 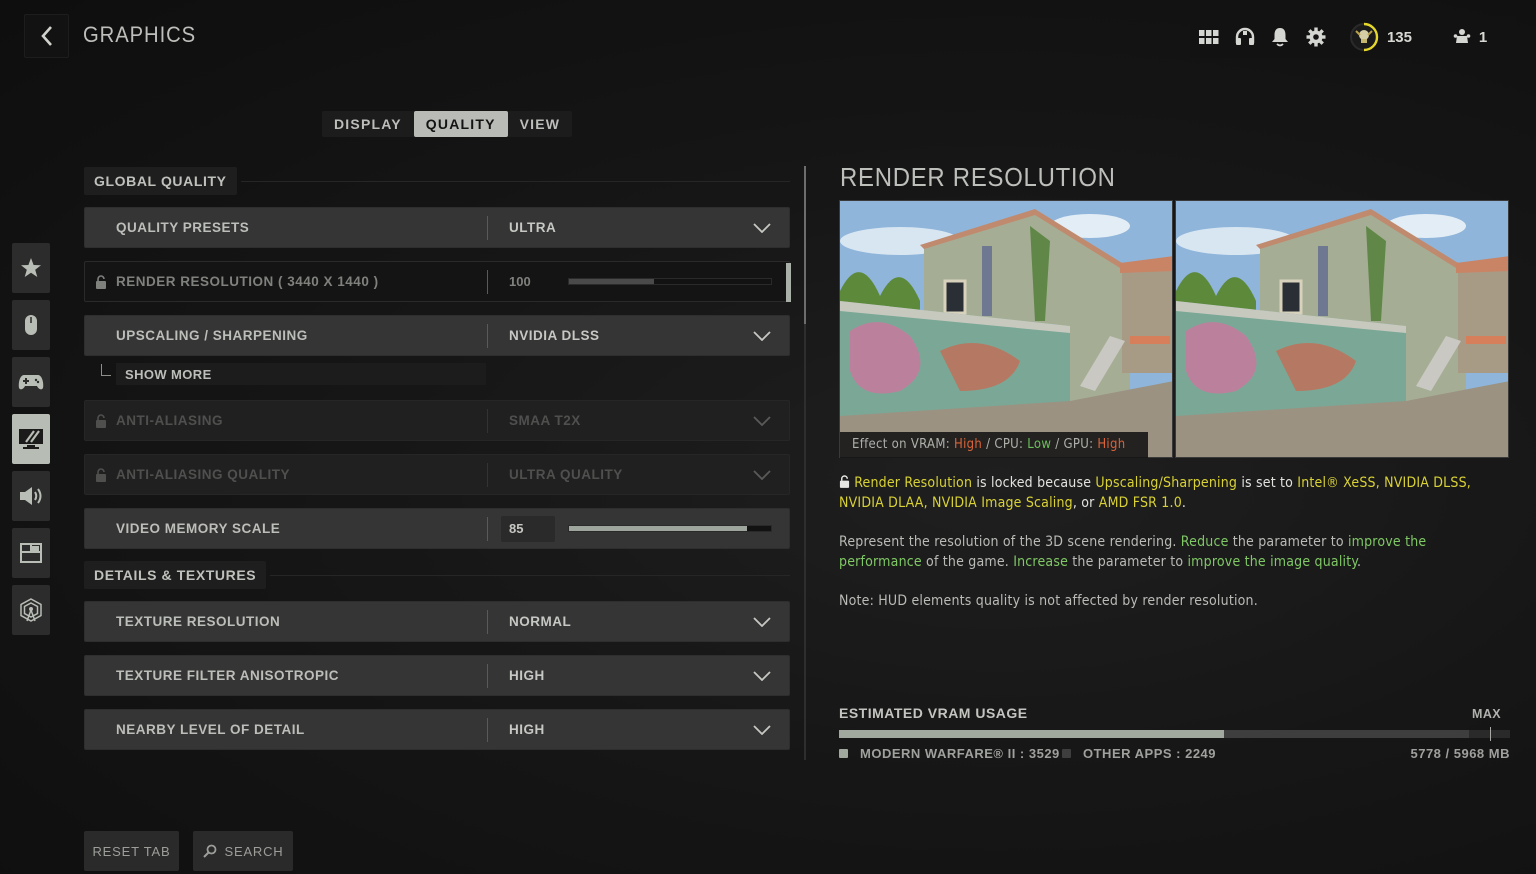 What do you see at coordinates (611, 281) in the screenshot?
I see `slider-fill` at bounding box center [611, 281].